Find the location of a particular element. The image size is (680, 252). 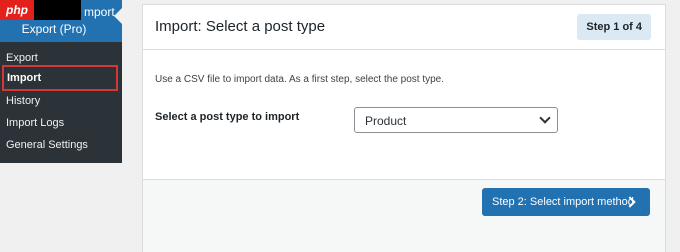

post-type-selected-value: Product is located at coordinates (386, 121).